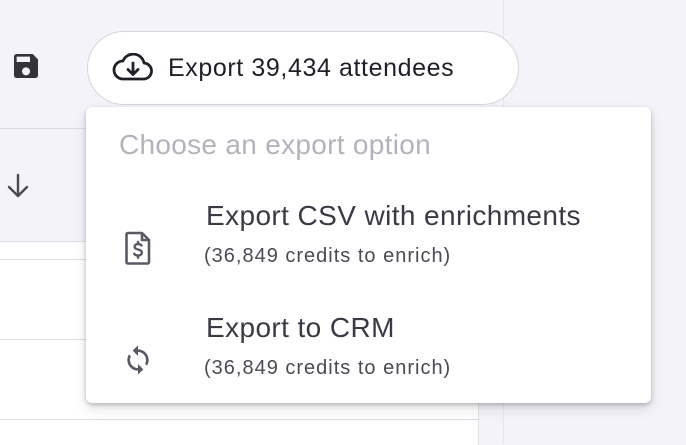  I want to click on menu-item-title: Export to CRM, so click(300, 327).